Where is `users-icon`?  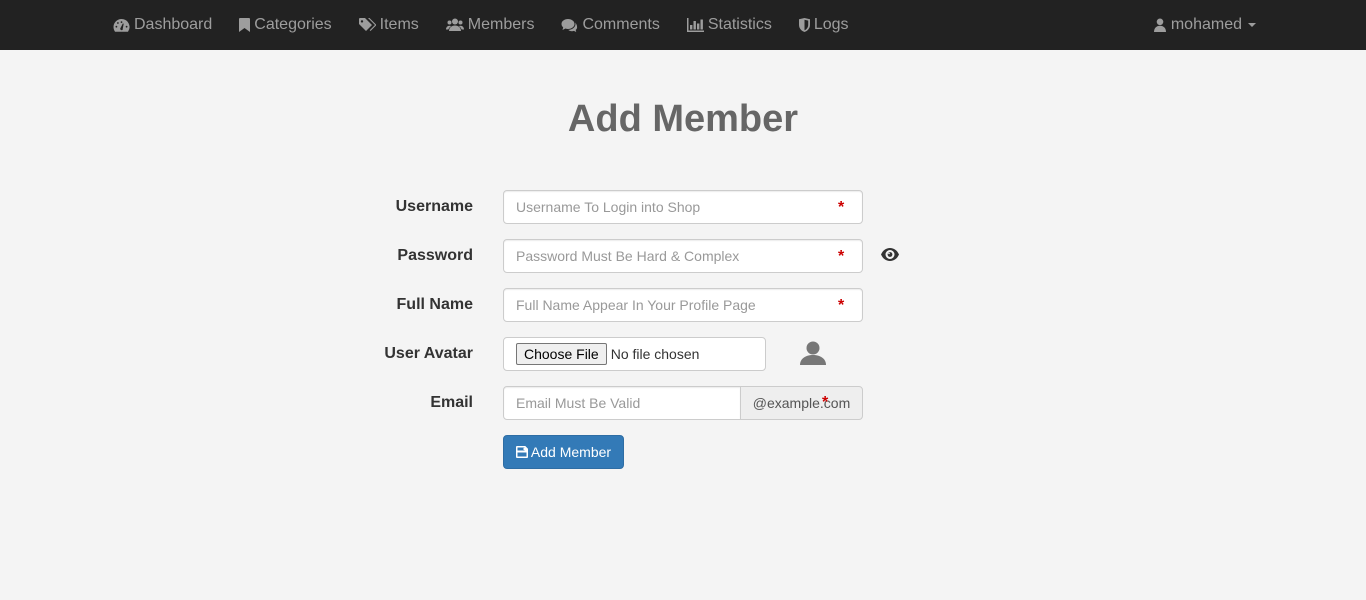
users-icon is located at coordinates (454, 25).